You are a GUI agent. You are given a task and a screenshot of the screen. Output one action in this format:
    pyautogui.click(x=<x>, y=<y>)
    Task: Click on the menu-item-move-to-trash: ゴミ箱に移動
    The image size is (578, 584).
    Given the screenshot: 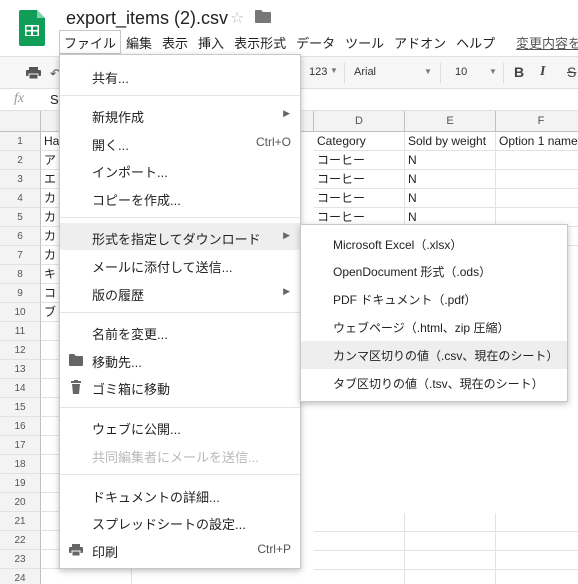 What is the action you would take?
    pyautogui.click(x=180, y=386)
    